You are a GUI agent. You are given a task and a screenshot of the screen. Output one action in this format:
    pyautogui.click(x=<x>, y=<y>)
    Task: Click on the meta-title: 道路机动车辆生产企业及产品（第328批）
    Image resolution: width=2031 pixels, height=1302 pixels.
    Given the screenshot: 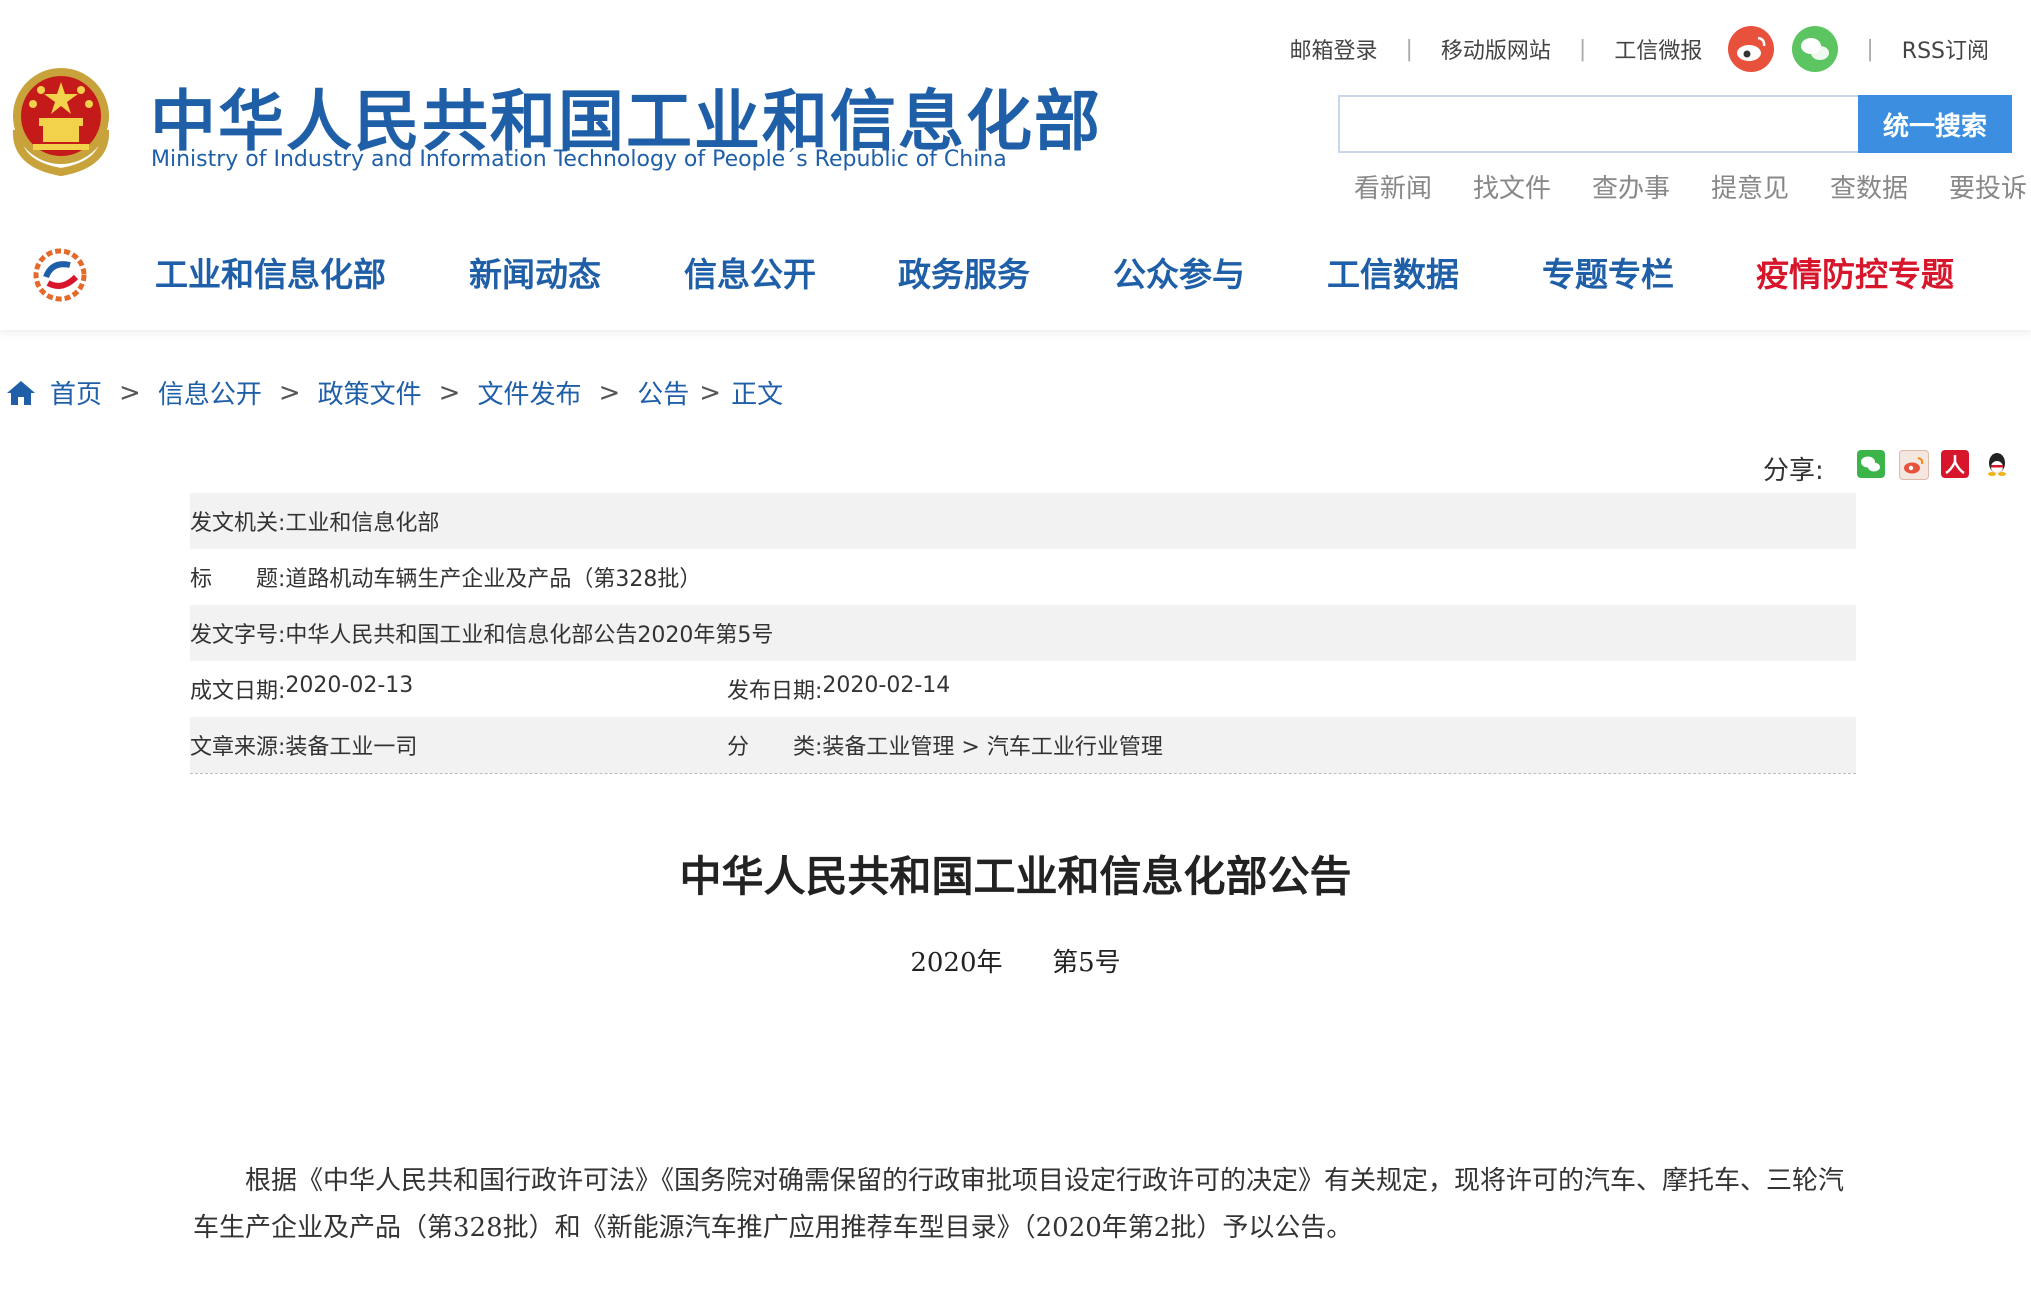 What is the action you would take?
    pyautogui.click(x=493, y=579)
    